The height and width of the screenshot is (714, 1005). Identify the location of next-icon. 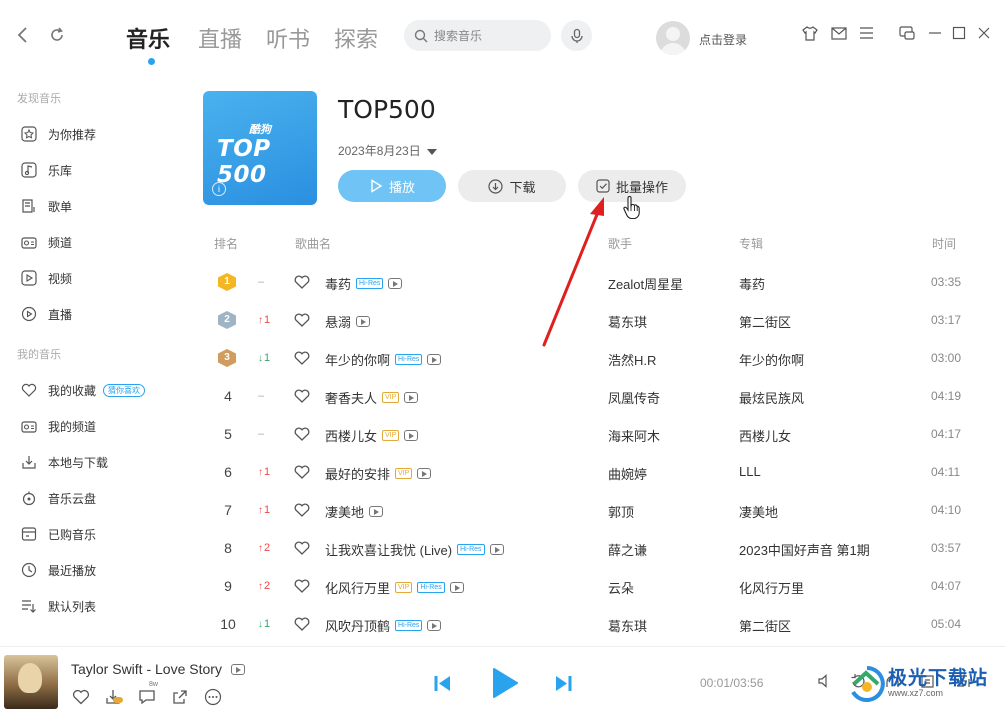
(563, 683).